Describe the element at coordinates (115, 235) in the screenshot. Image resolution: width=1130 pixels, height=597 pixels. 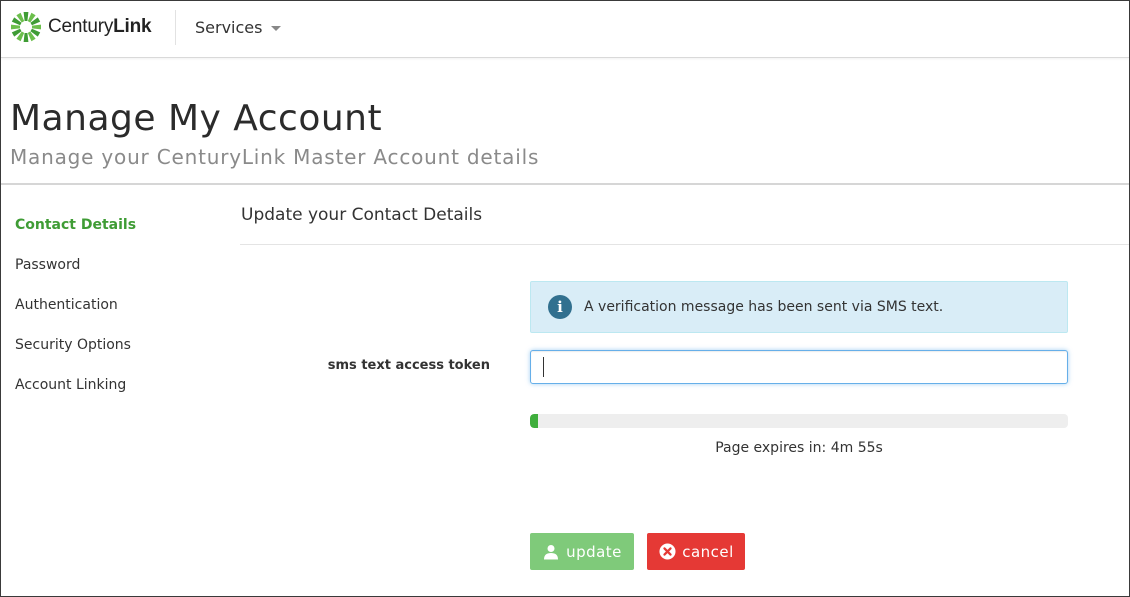
I see `sidebar-item-contact-details: Contact Details` at that location.